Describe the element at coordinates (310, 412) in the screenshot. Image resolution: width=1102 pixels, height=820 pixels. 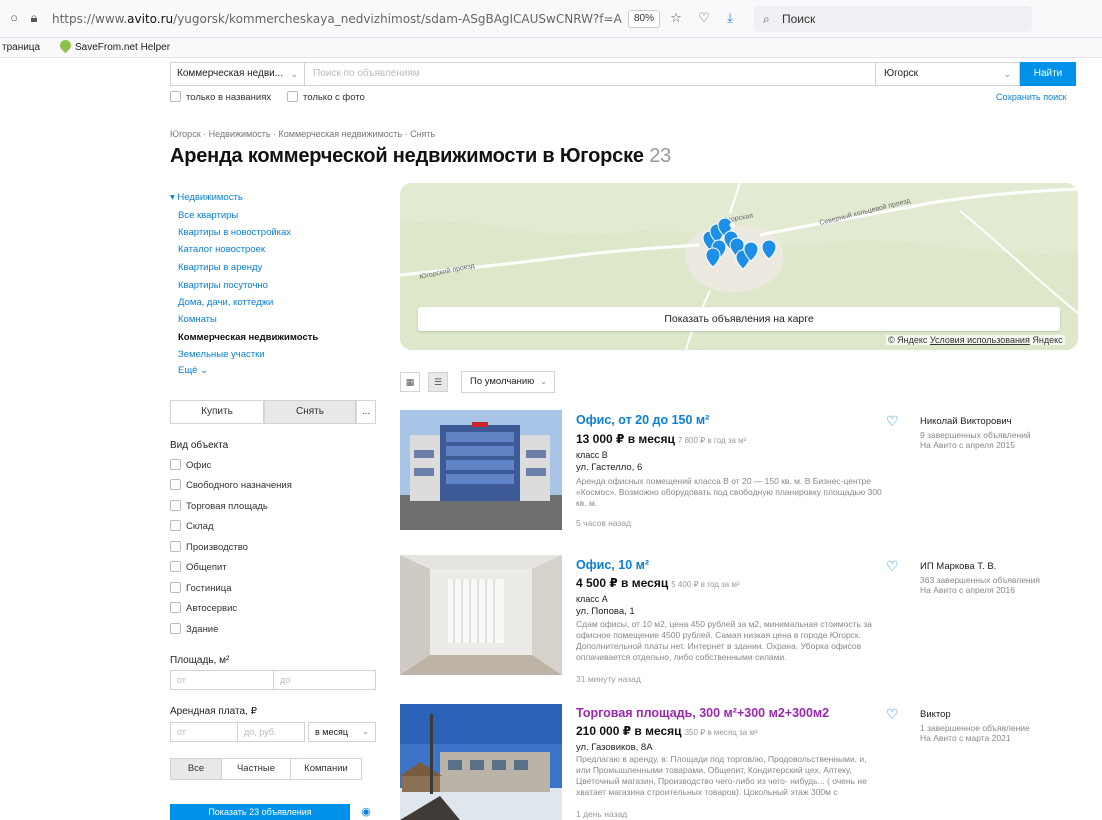
I see `rent-button: Снять` at that location.